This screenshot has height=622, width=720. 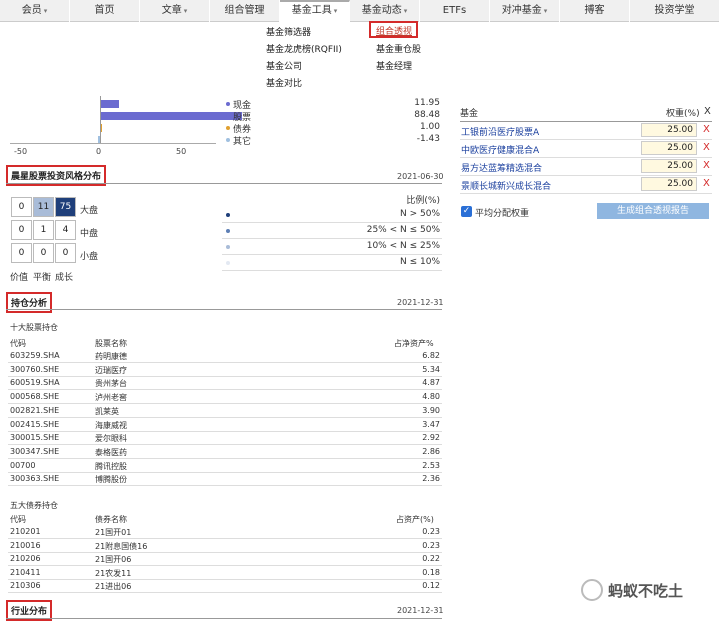 What do you see at coordinates (385, 11) in the screenshot?
I see `nav-item-5: 基金动态 ▾` at bounding box center [385, 11].